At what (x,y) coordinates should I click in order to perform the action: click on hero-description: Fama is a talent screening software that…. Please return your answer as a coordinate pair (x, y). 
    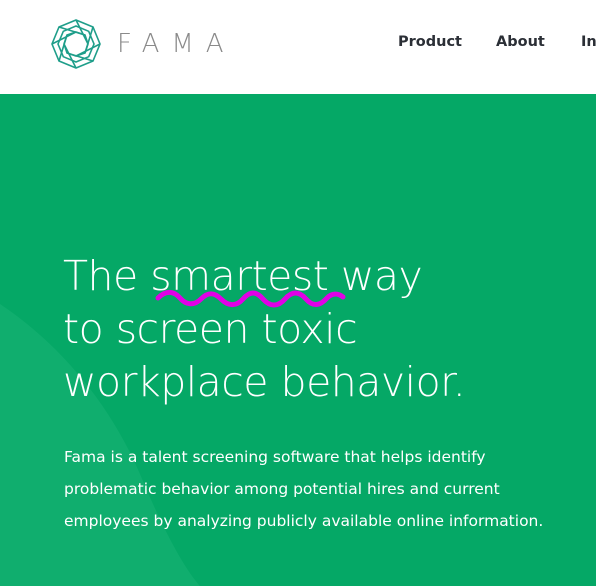
    Looking at the image, I should click on (304, 489).